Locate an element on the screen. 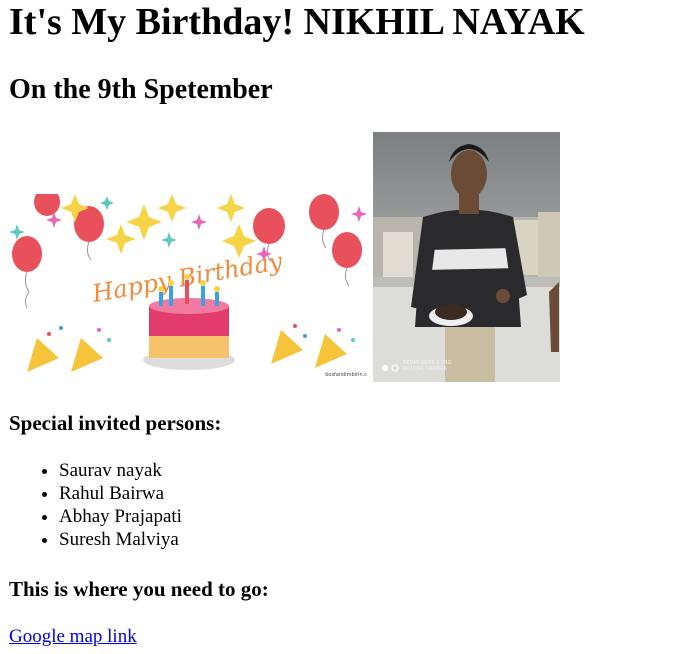  photo-illustration is located at coordinates (466, 257).